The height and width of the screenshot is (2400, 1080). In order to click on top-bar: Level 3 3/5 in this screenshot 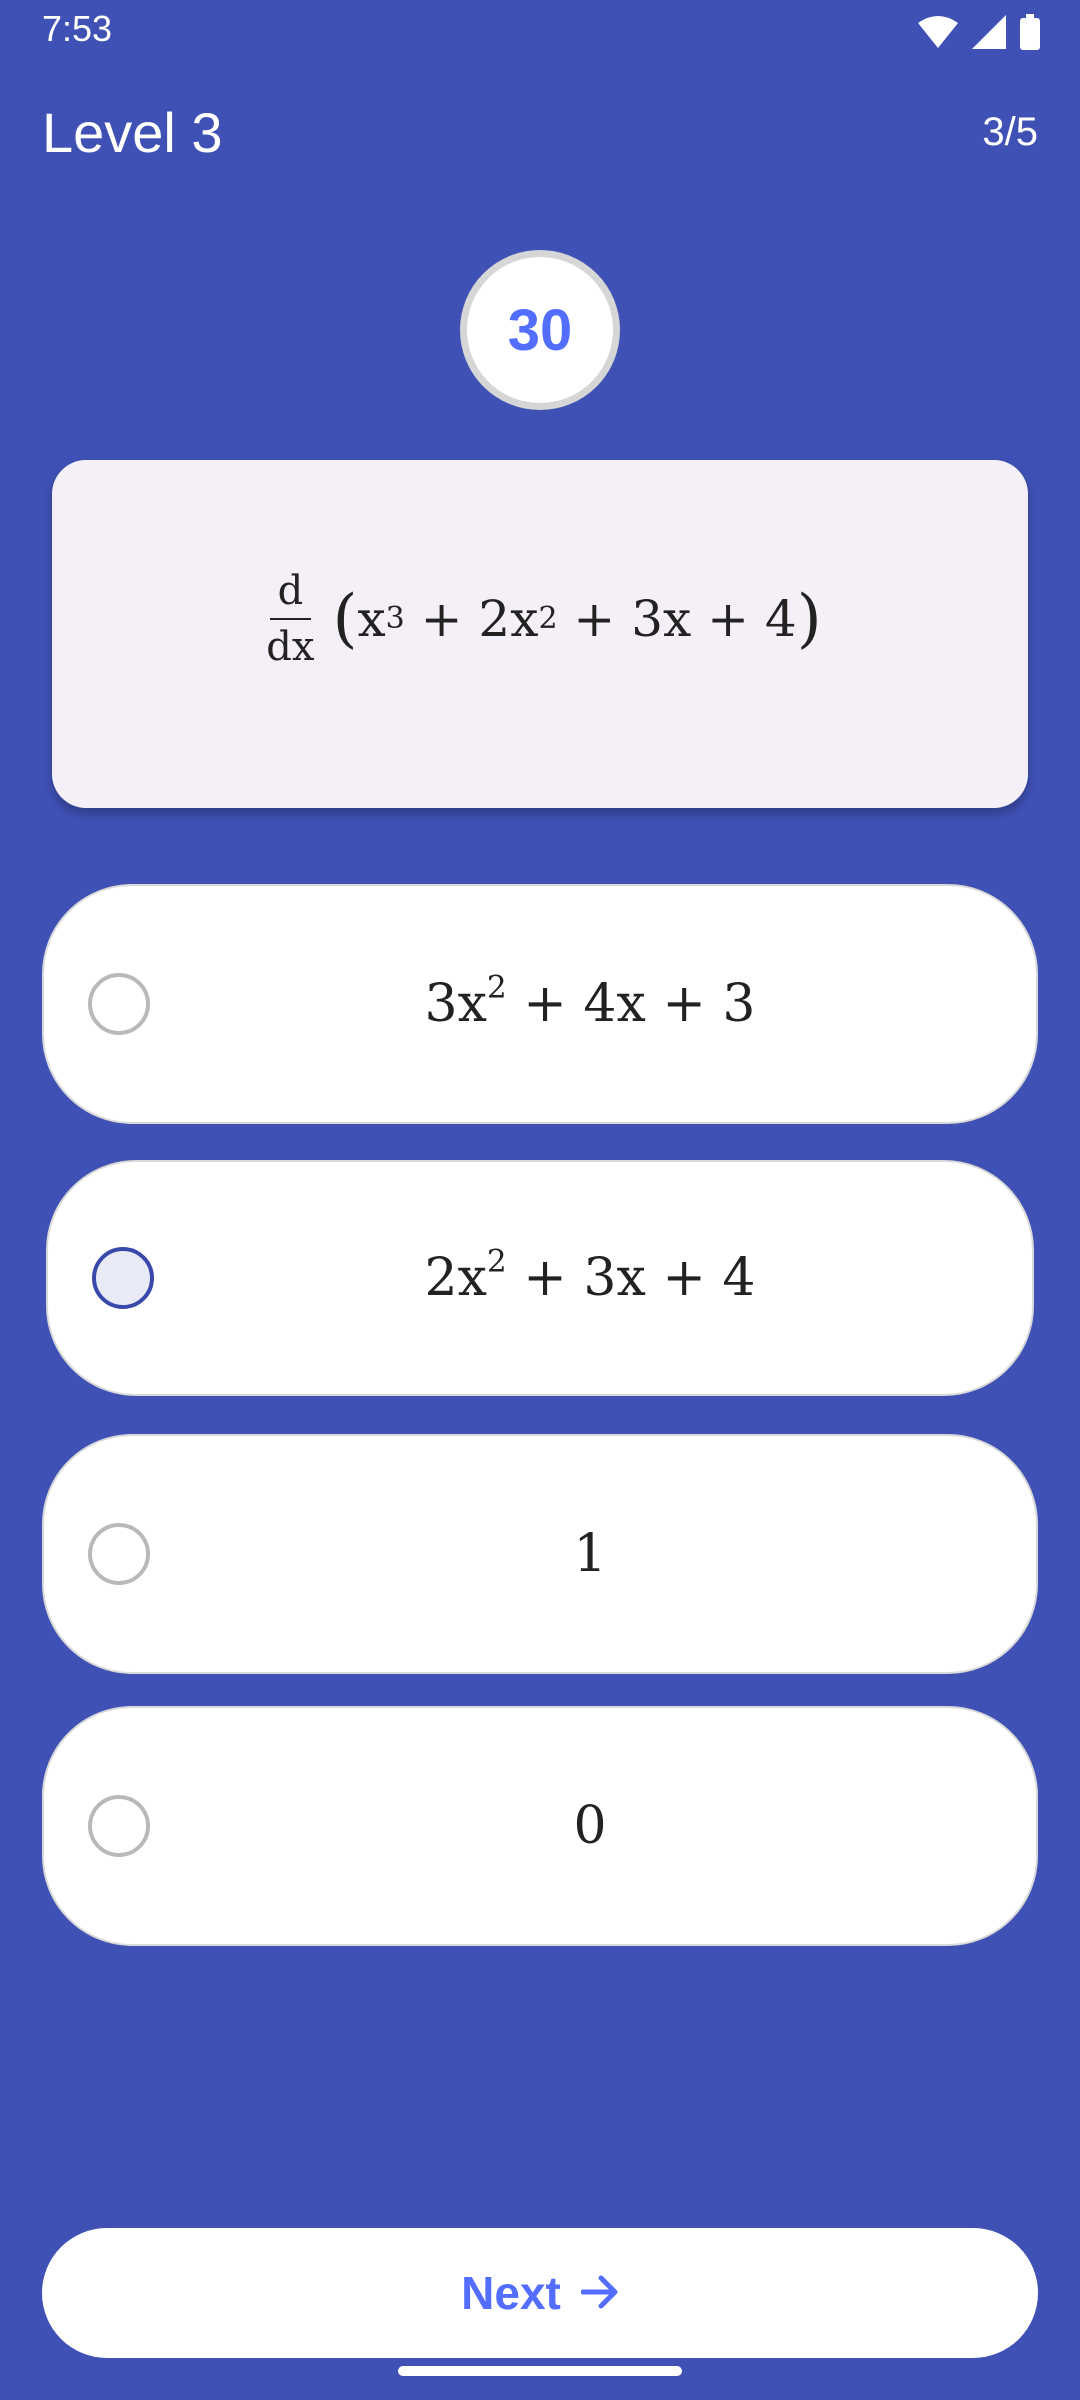, I will do `click(540, 140)`.